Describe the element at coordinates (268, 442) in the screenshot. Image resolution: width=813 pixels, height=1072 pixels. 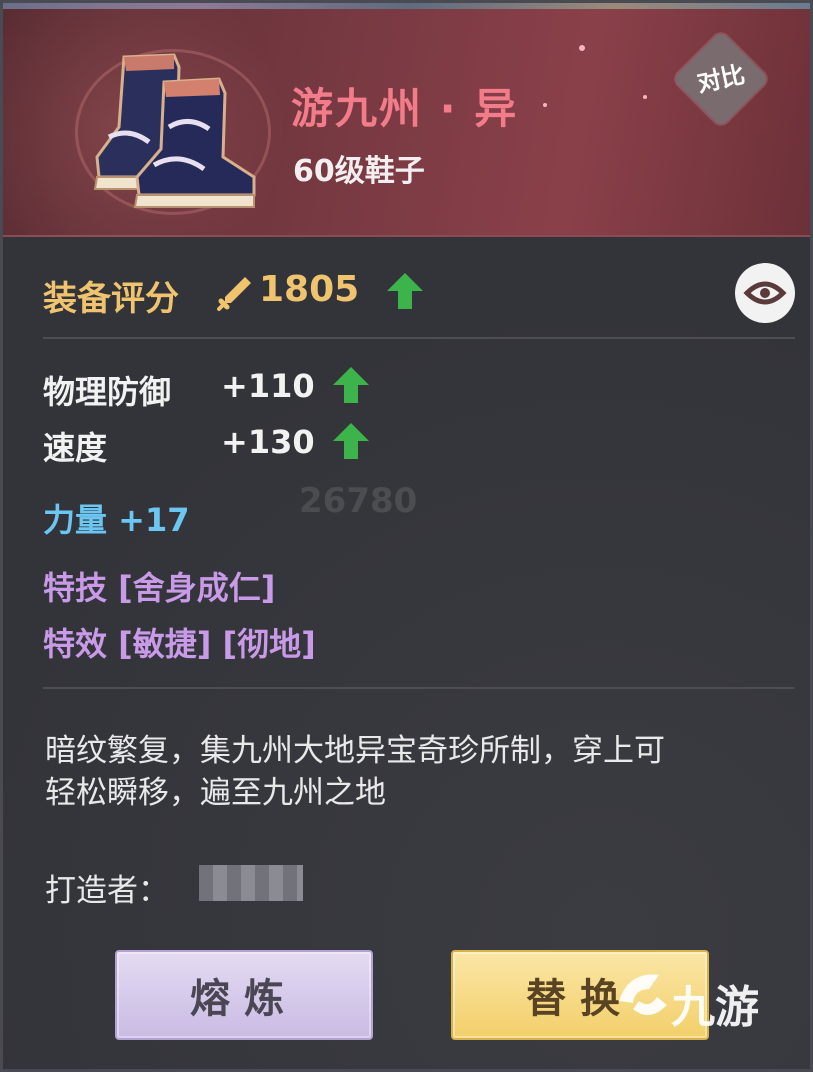
I see `attribute-value: +130` at that location.